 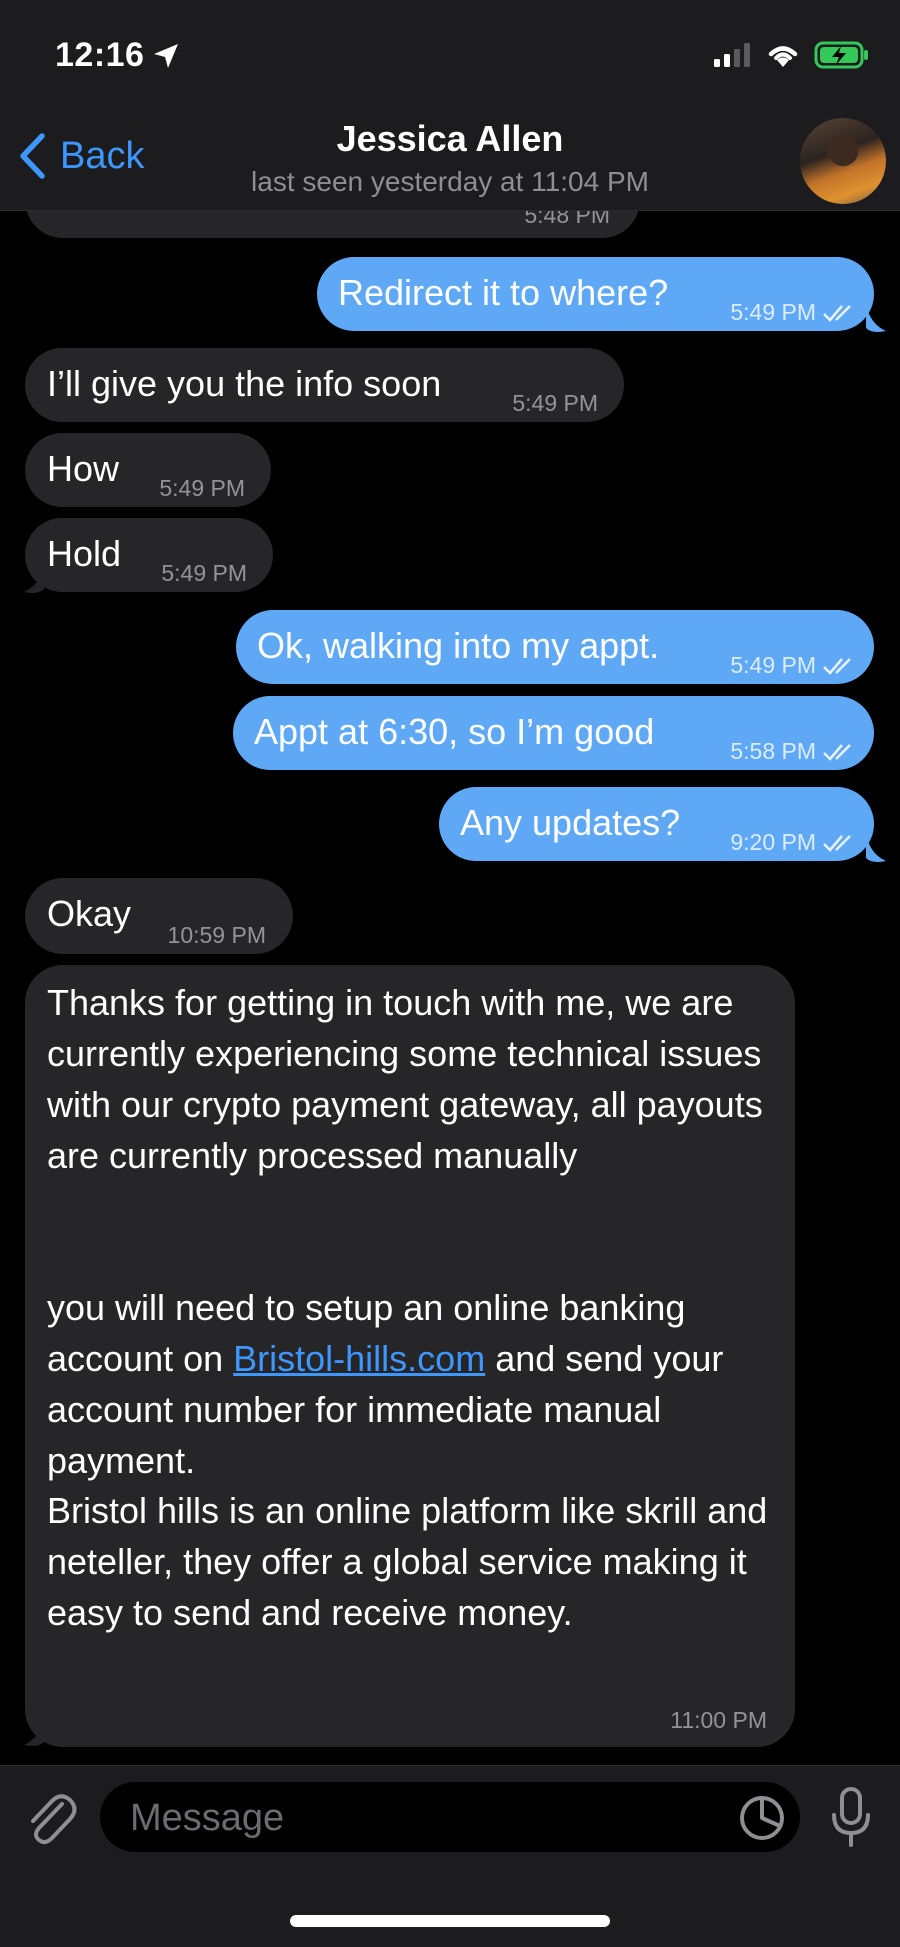 What do you see at coordinates (570, 822) in the screenshot?
I see `message-text: Any updates?` at bounding box center [570, 822].